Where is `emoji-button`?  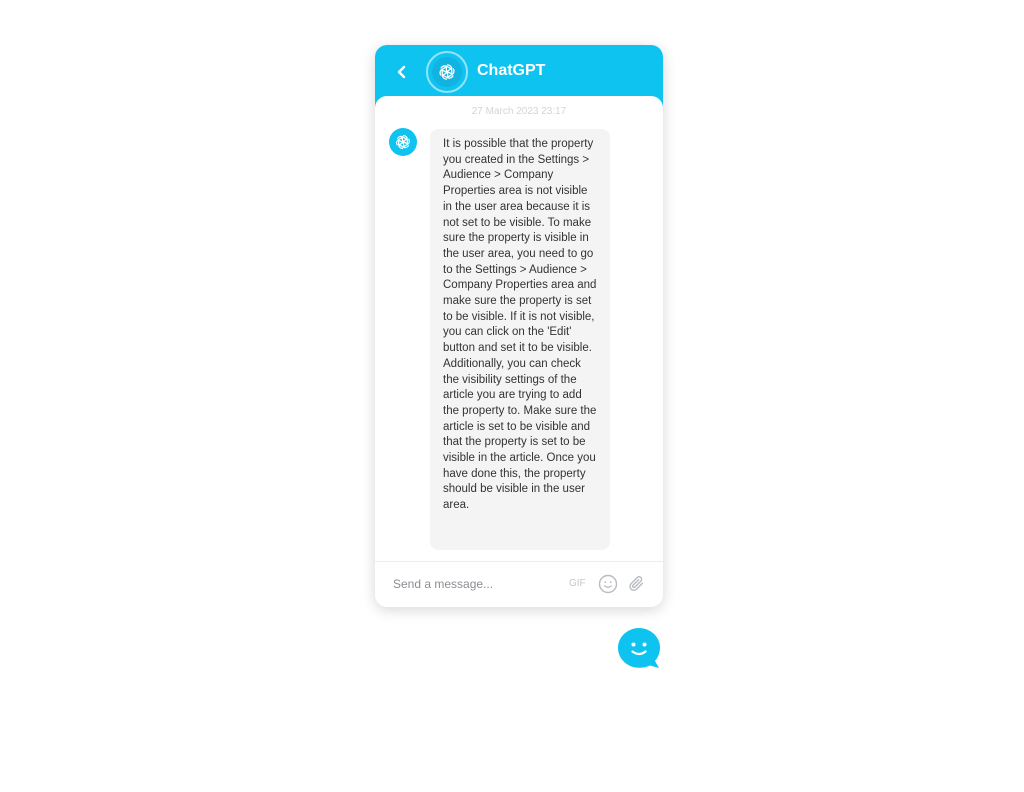 emoji-button is located at coordinates (608, 584).